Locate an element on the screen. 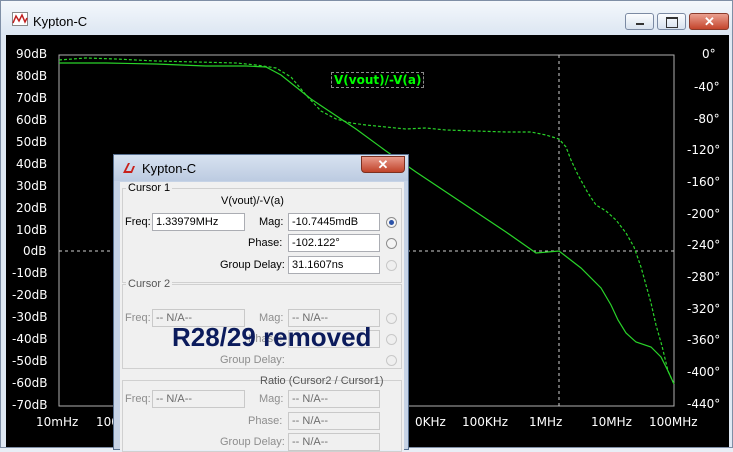  x-tick-label: 10MHz is located at coordinates (611, 422).